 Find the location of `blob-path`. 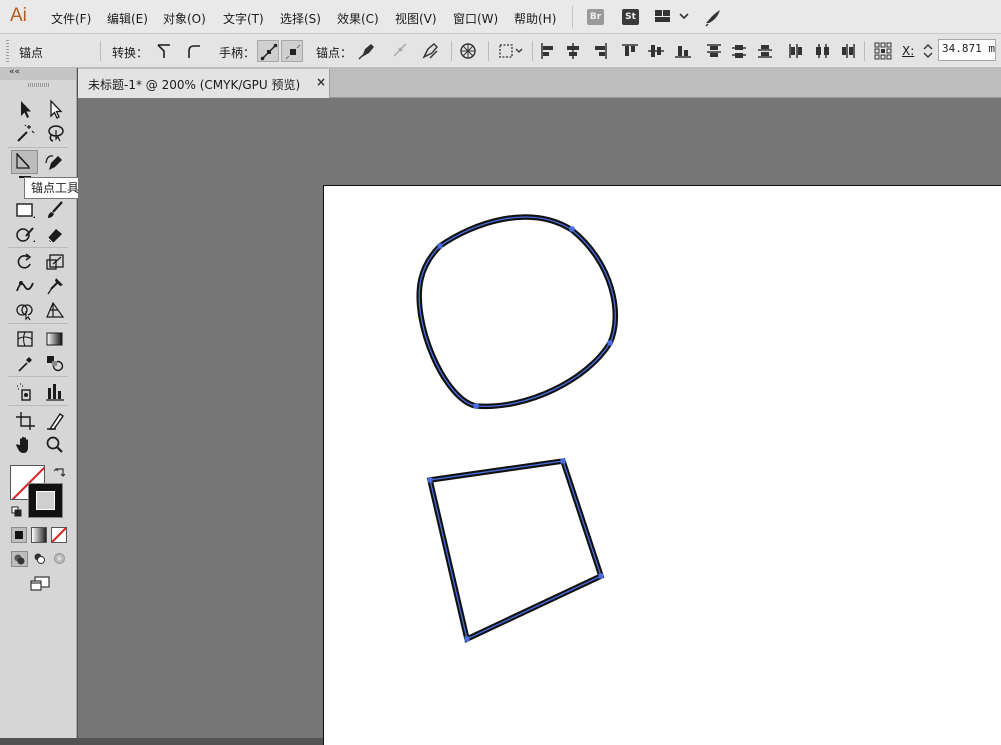

blob-path is located at coordinates (517, 312).